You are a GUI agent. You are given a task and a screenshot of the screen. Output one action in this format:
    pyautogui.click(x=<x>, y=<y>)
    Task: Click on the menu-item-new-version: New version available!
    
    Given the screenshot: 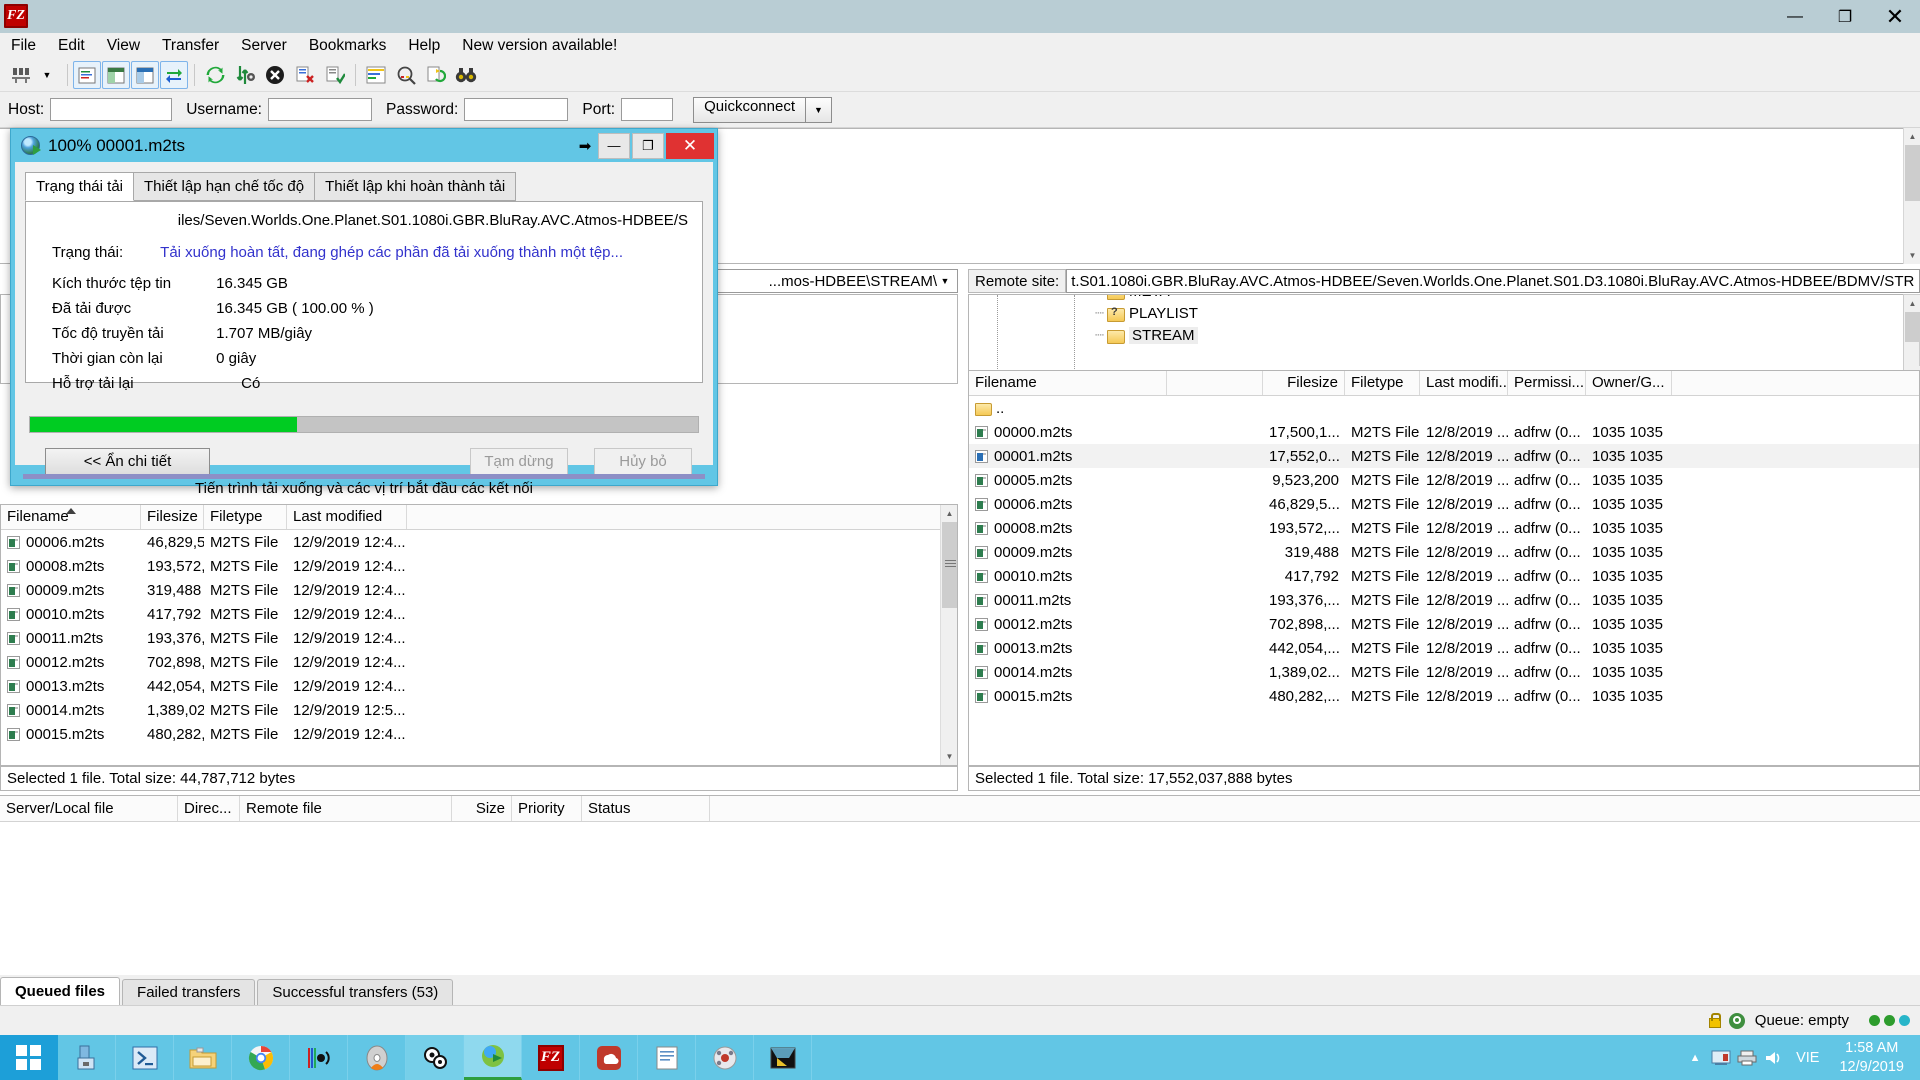 What is the action you would take?
    pyautogui.click(x=539, y=46)
    